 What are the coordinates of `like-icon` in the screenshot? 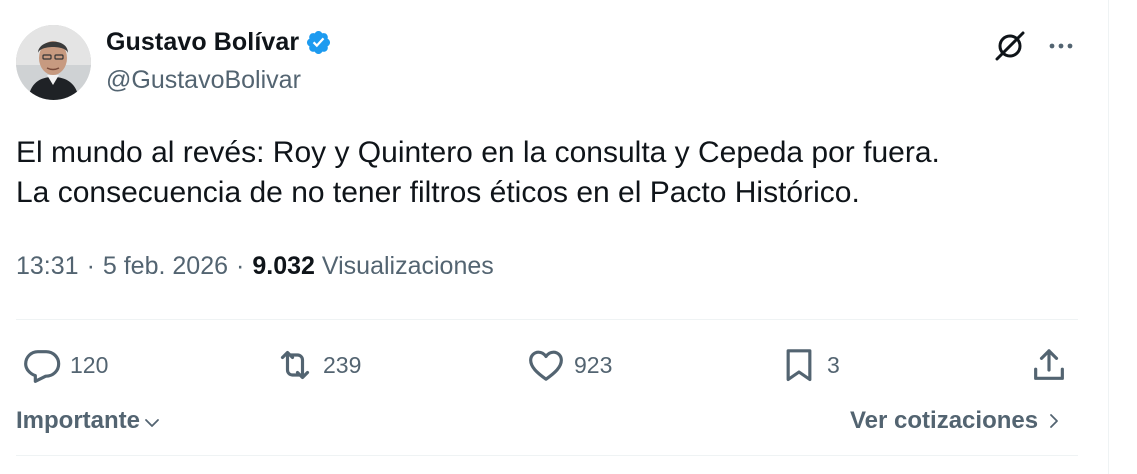 It's located at (546, 365).